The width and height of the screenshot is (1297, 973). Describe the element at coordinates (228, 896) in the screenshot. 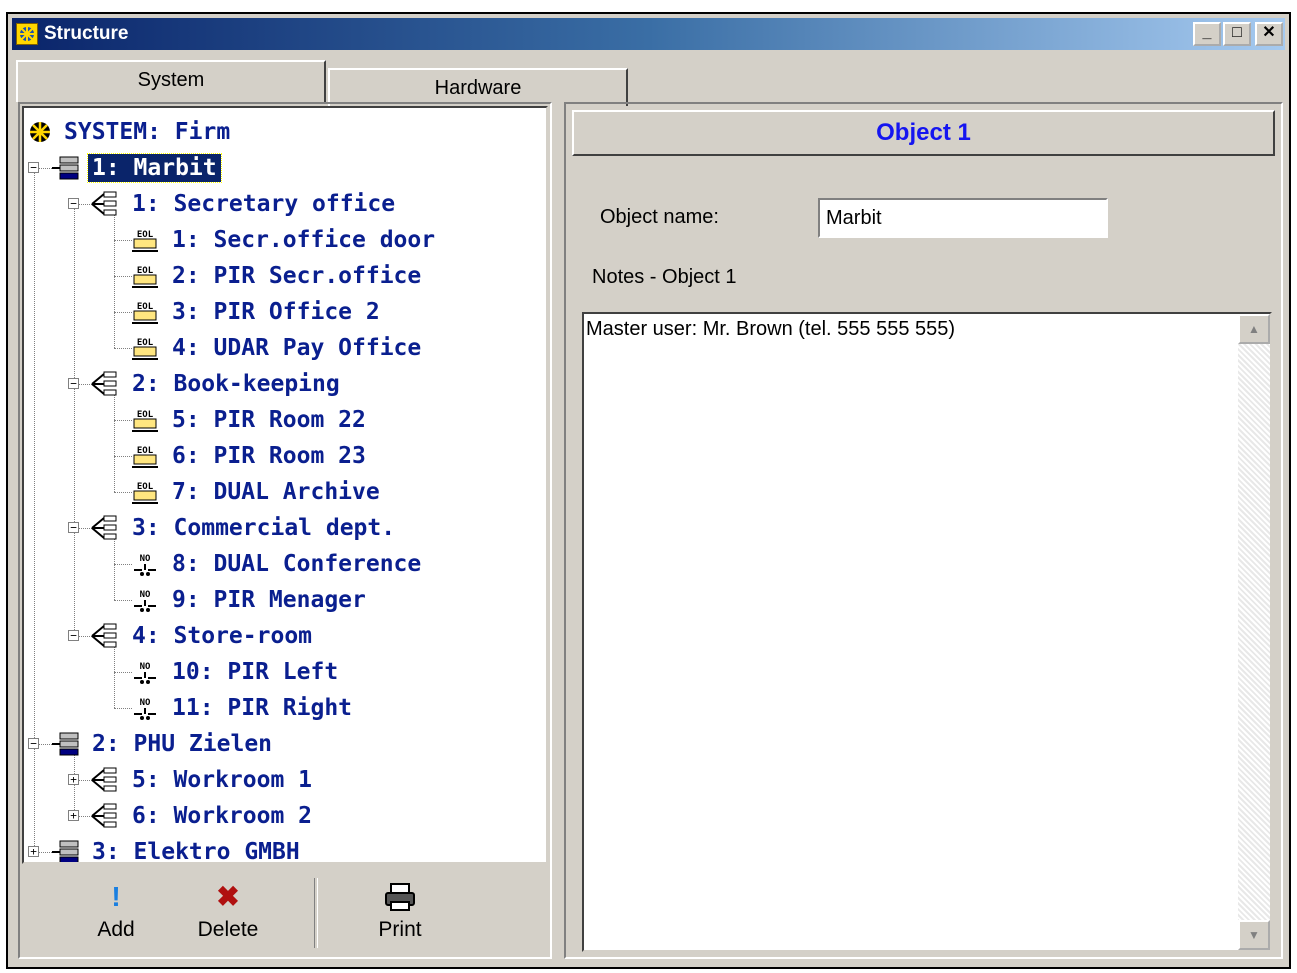

I see `delete-icon: ✖` at that location.